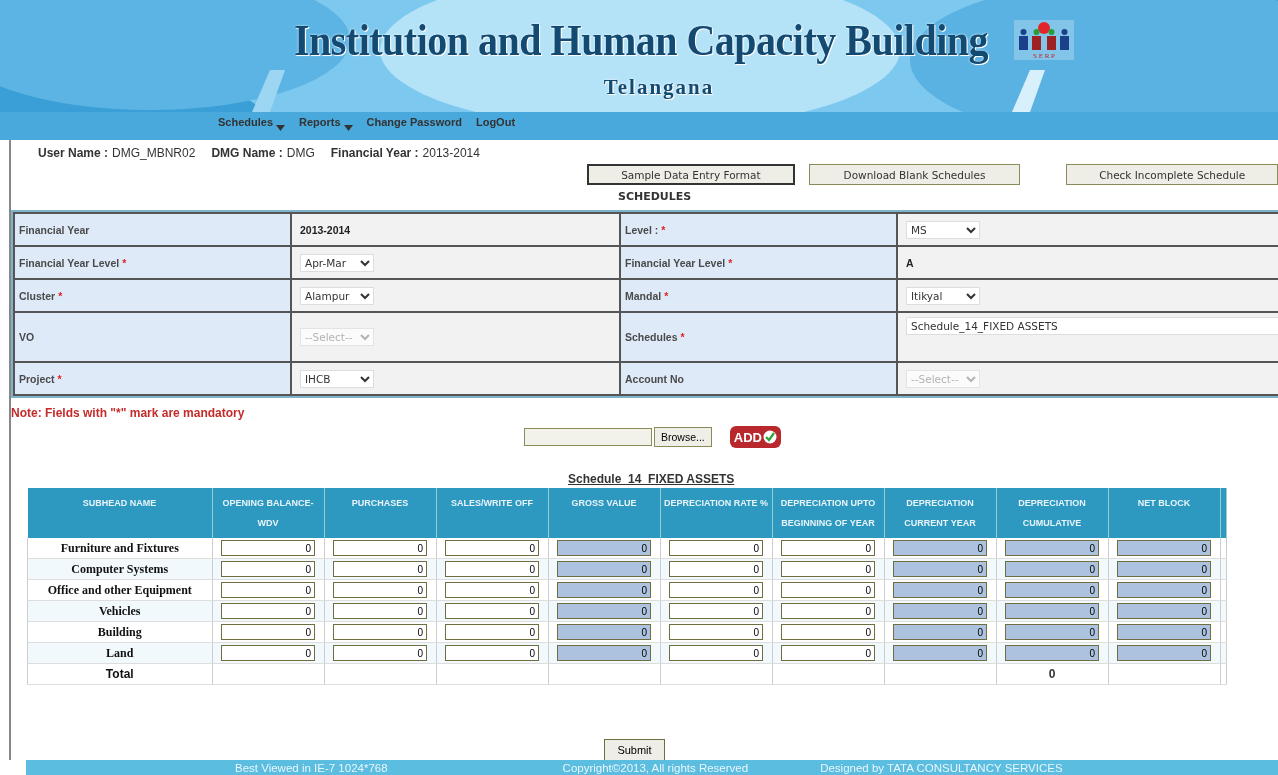 The image size is (1278, 775). I want to click on field-label: Schedules *, so click(655, 337).